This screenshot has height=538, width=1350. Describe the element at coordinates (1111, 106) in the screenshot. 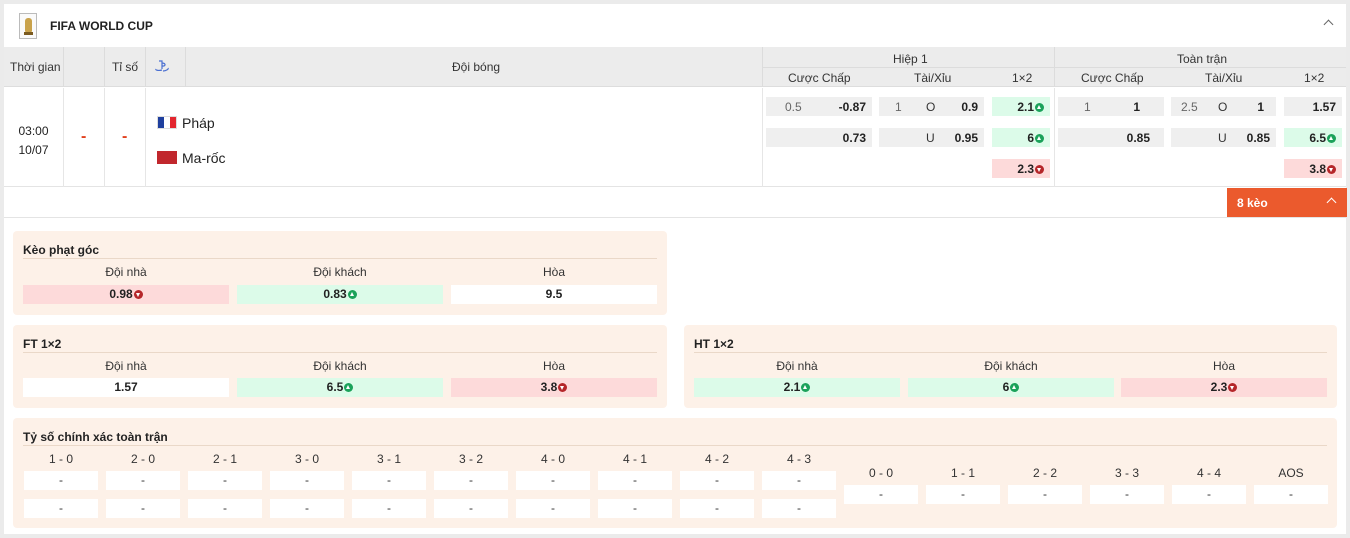

I see `ft-handicap-home: 11` at that location.